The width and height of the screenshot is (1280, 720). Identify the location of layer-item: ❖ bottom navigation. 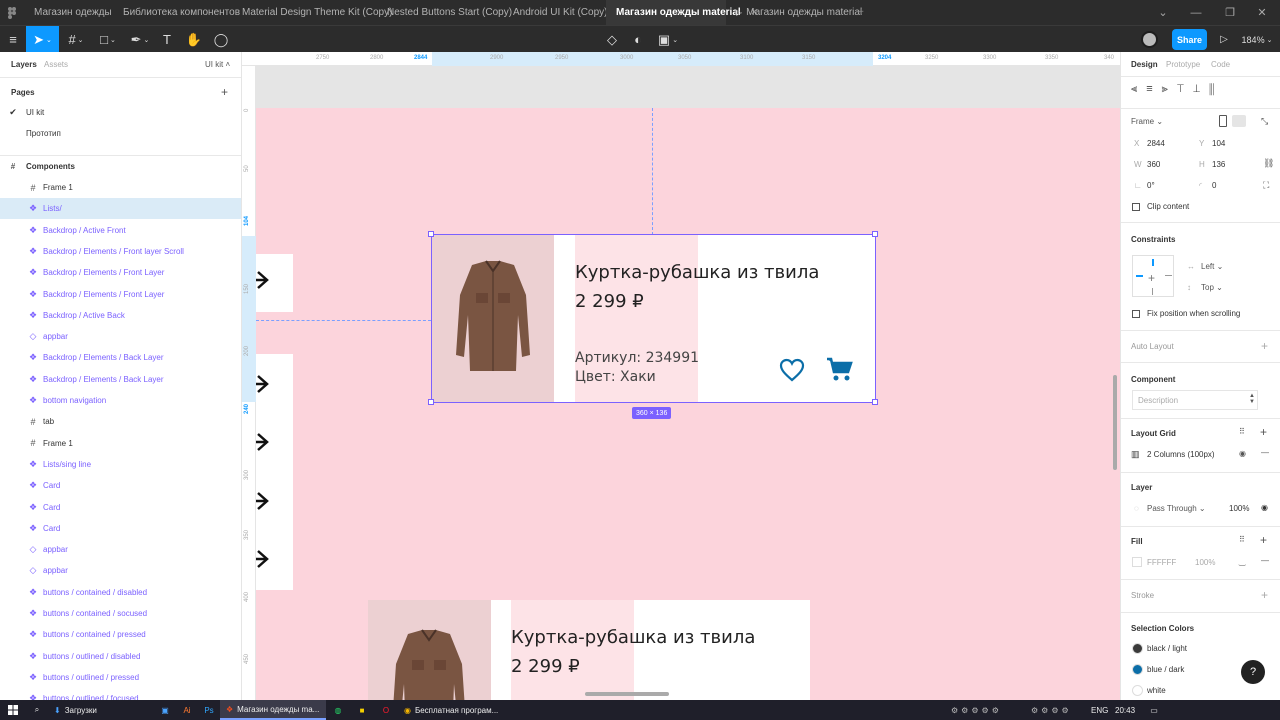
(120, 400).